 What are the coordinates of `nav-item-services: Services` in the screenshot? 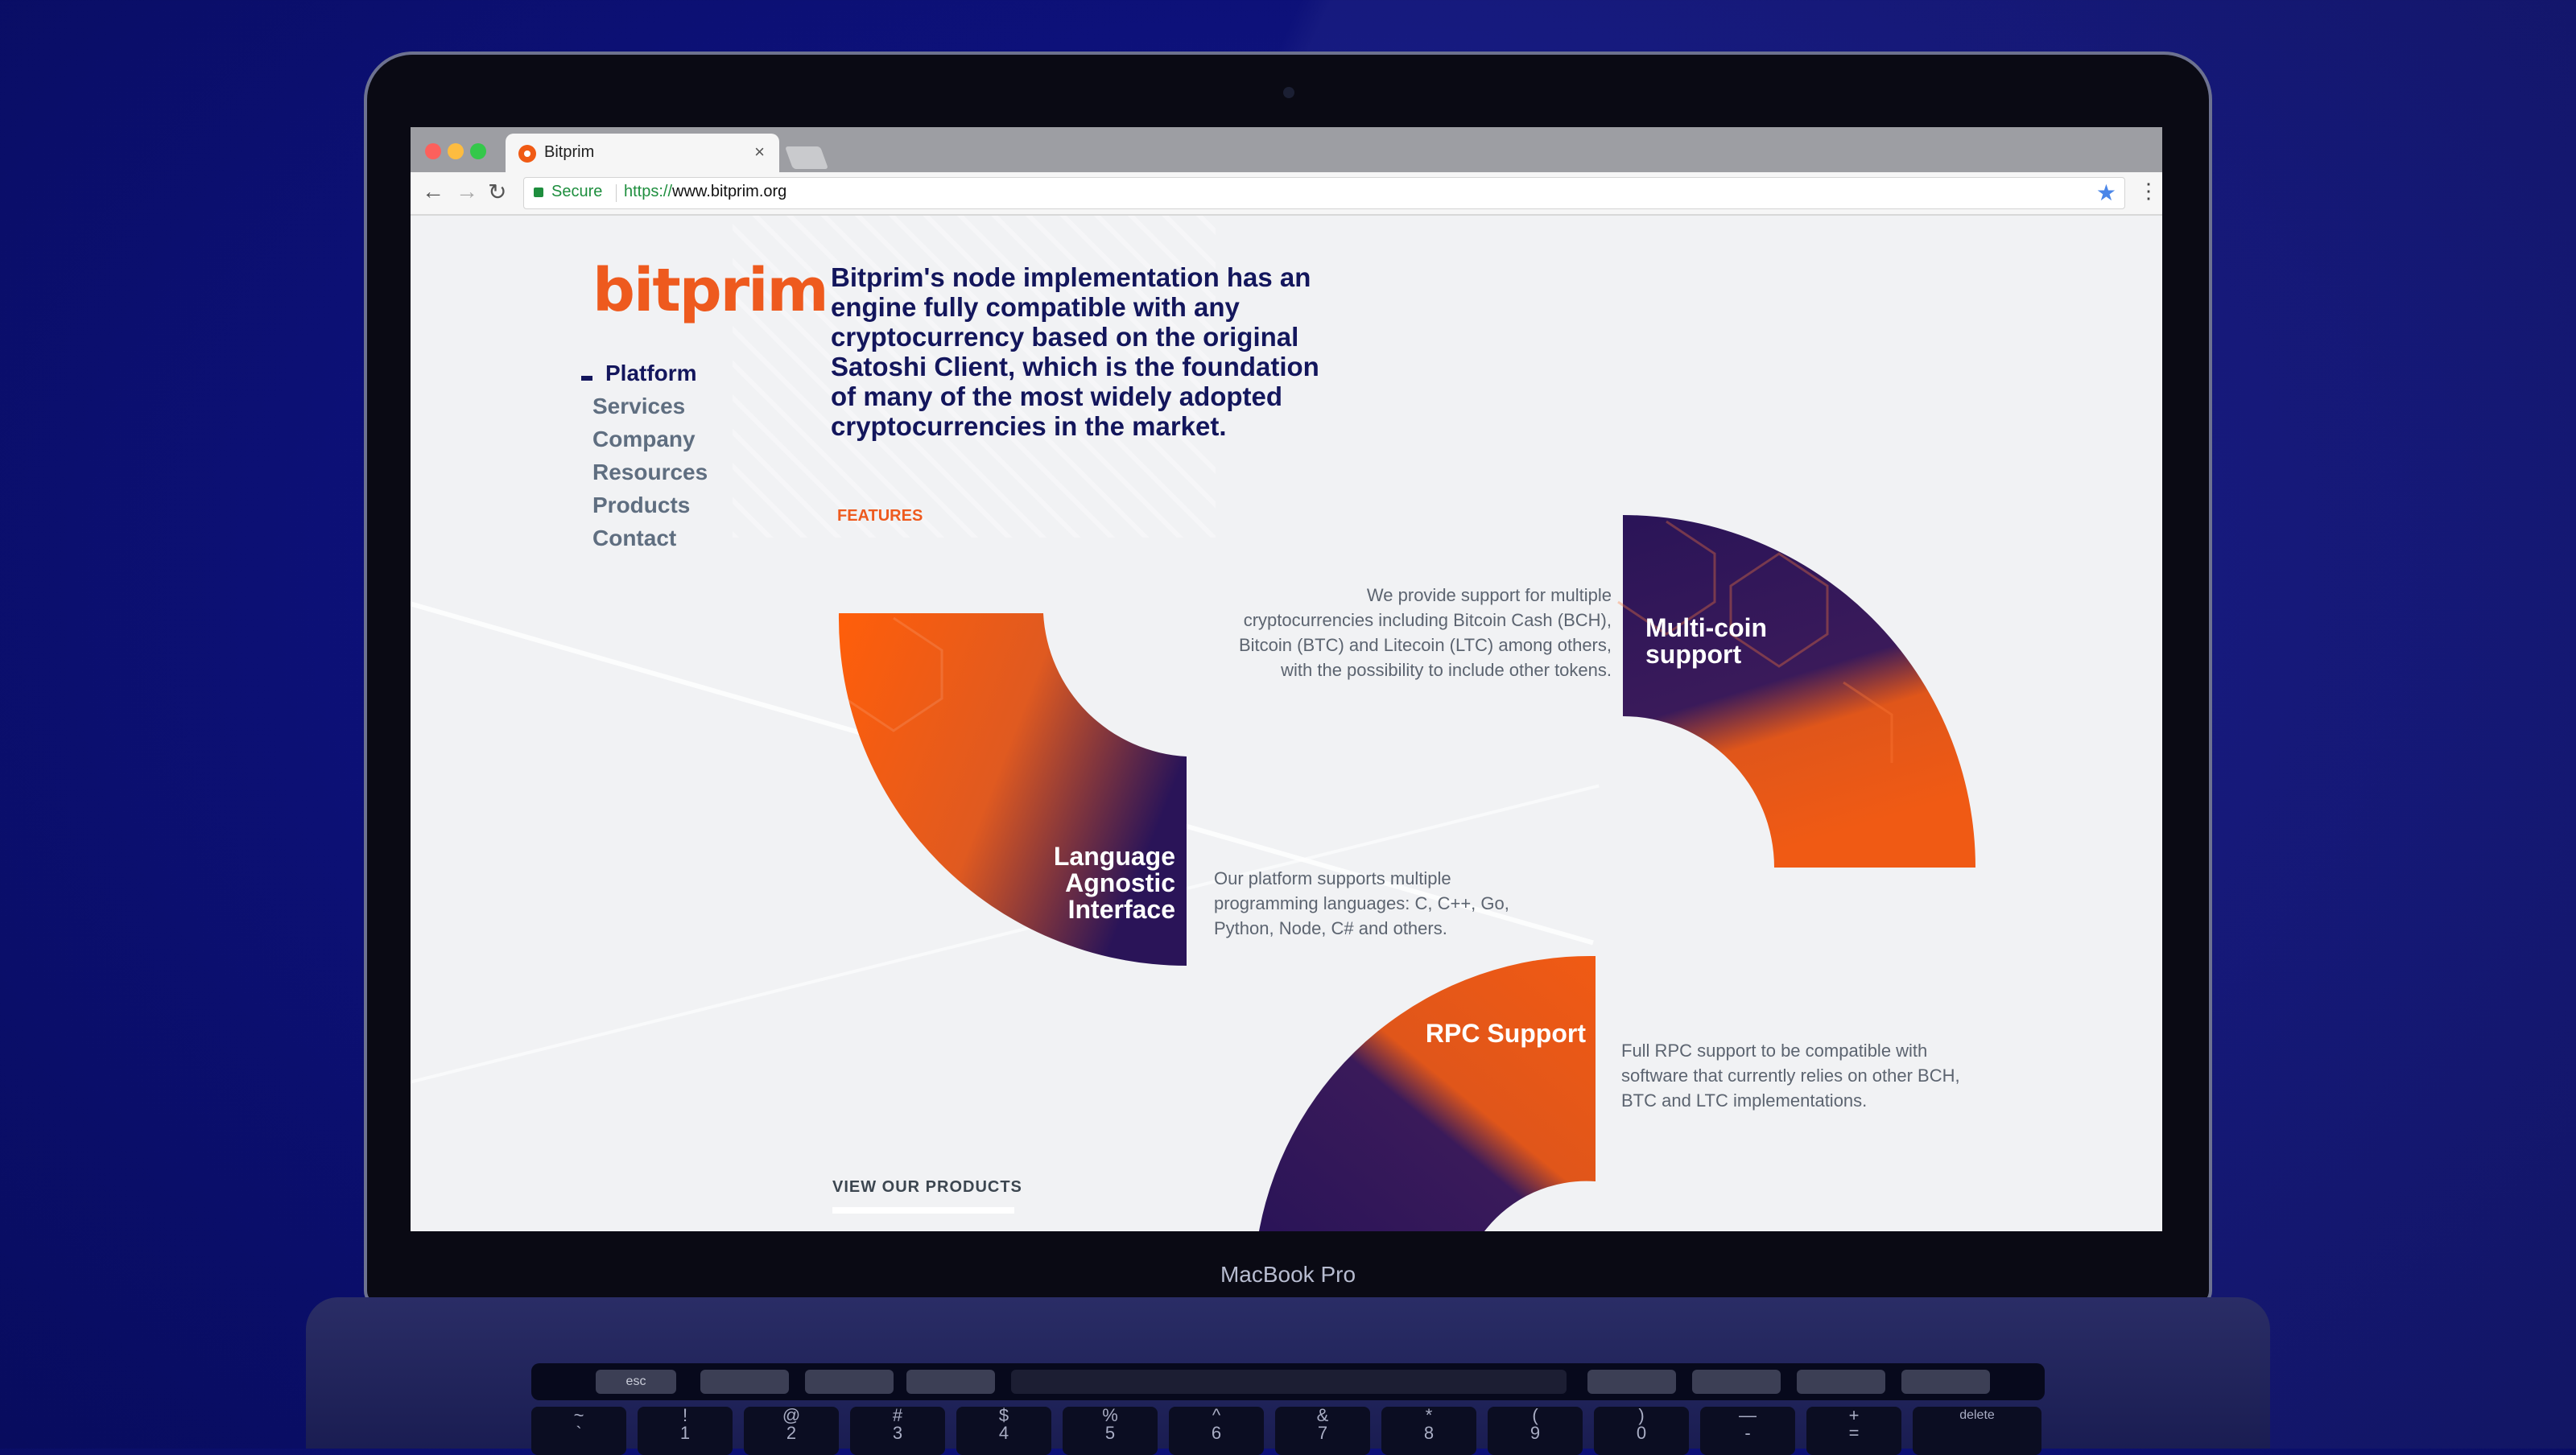 It's located at (650, 406).